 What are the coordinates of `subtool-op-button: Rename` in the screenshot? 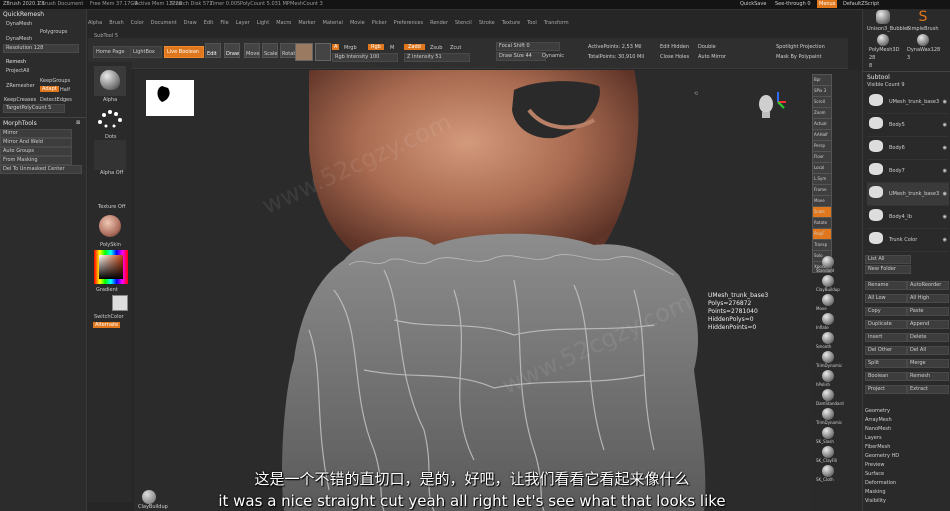 It's located at (886, 285).